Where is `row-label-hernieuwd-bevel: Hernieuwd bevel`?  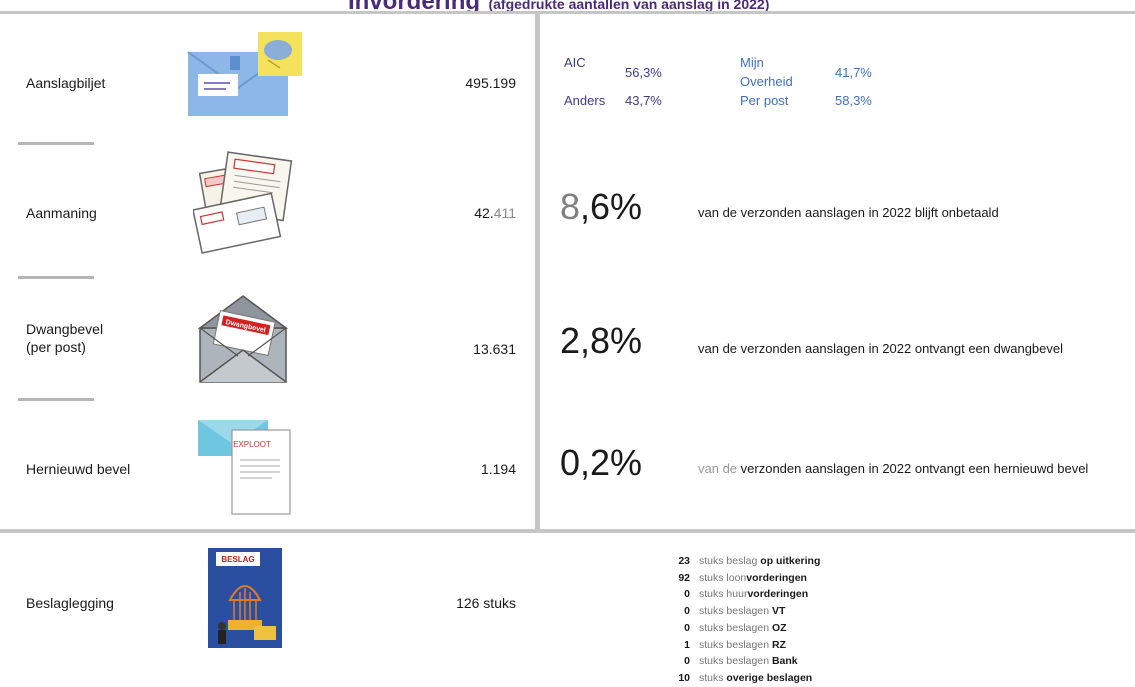 row-label-hernieuwd-bevel: Hernieuwd bevel is located at coordinates (78, 469).